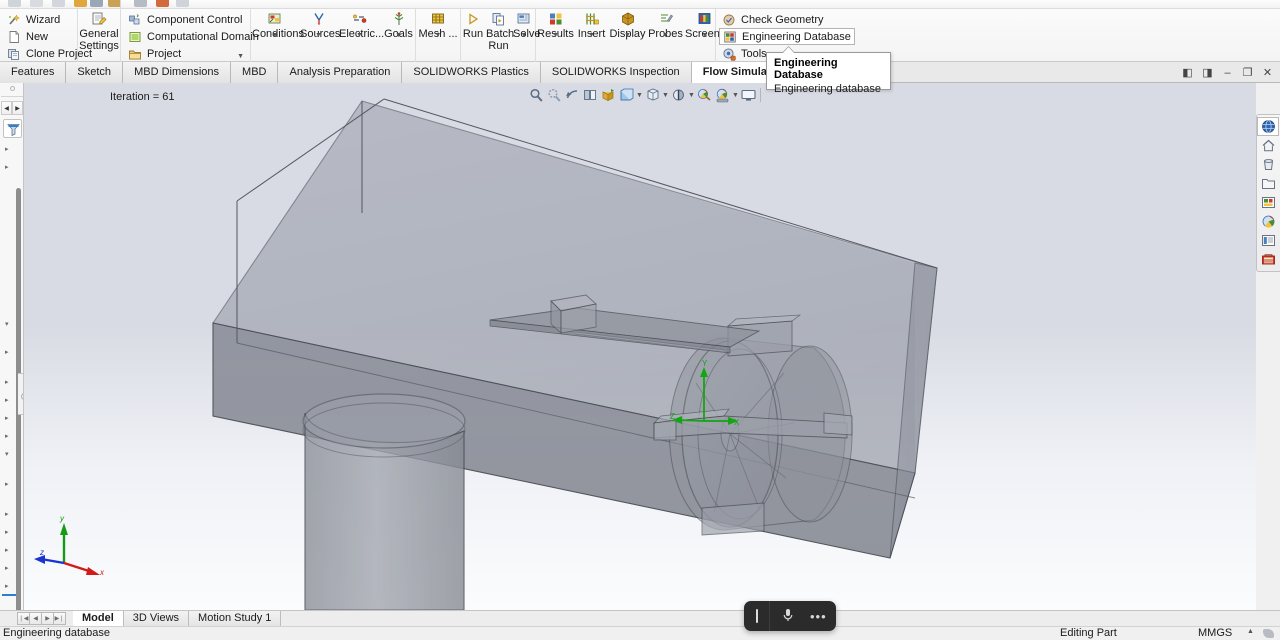  What do you see at coordinates (17, 108) in the screenshot?
I see `tree-nav-forward: ▶` at bounding box center [17, 108].